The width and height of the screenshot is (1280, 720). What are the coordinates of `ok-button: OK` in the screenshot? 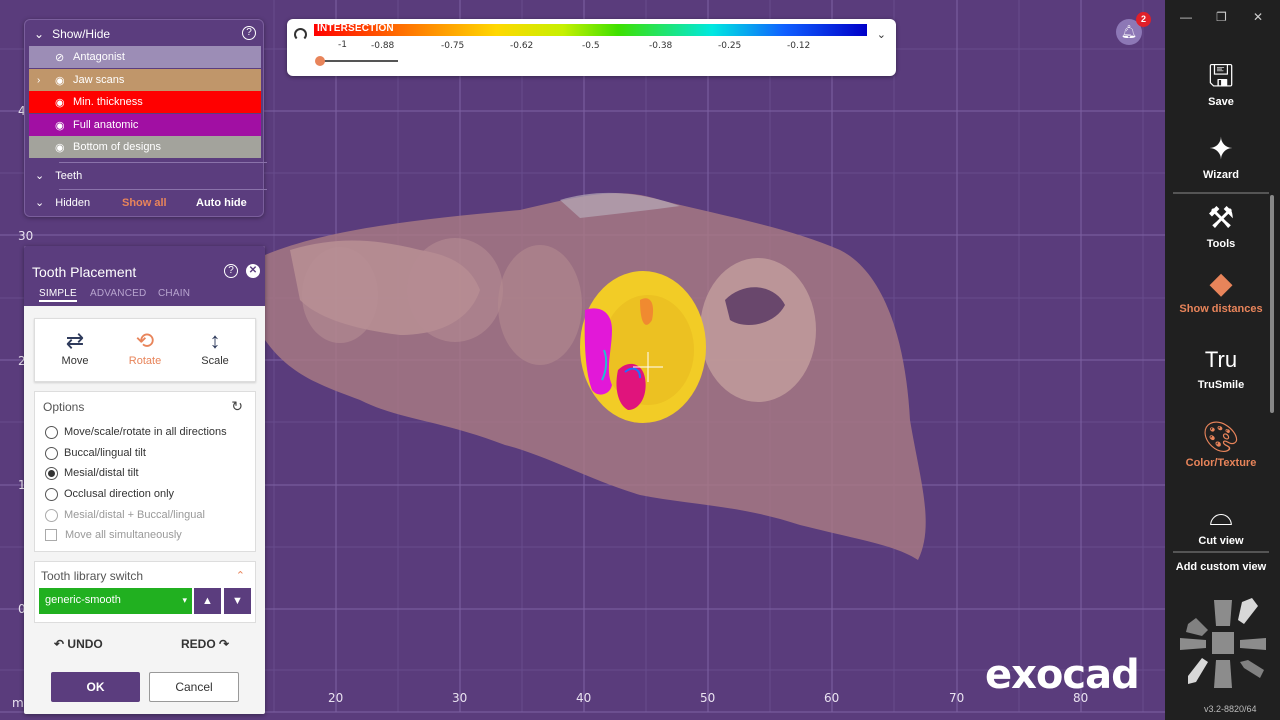 It's located at (95, 687).